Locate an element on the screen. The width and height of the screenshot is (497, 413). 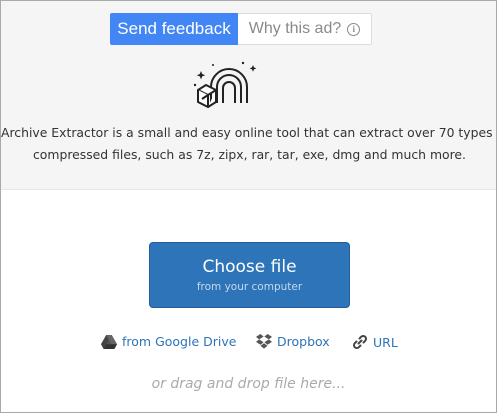
send-feedback-button: Send feedback is located at coordinates (174, 29).